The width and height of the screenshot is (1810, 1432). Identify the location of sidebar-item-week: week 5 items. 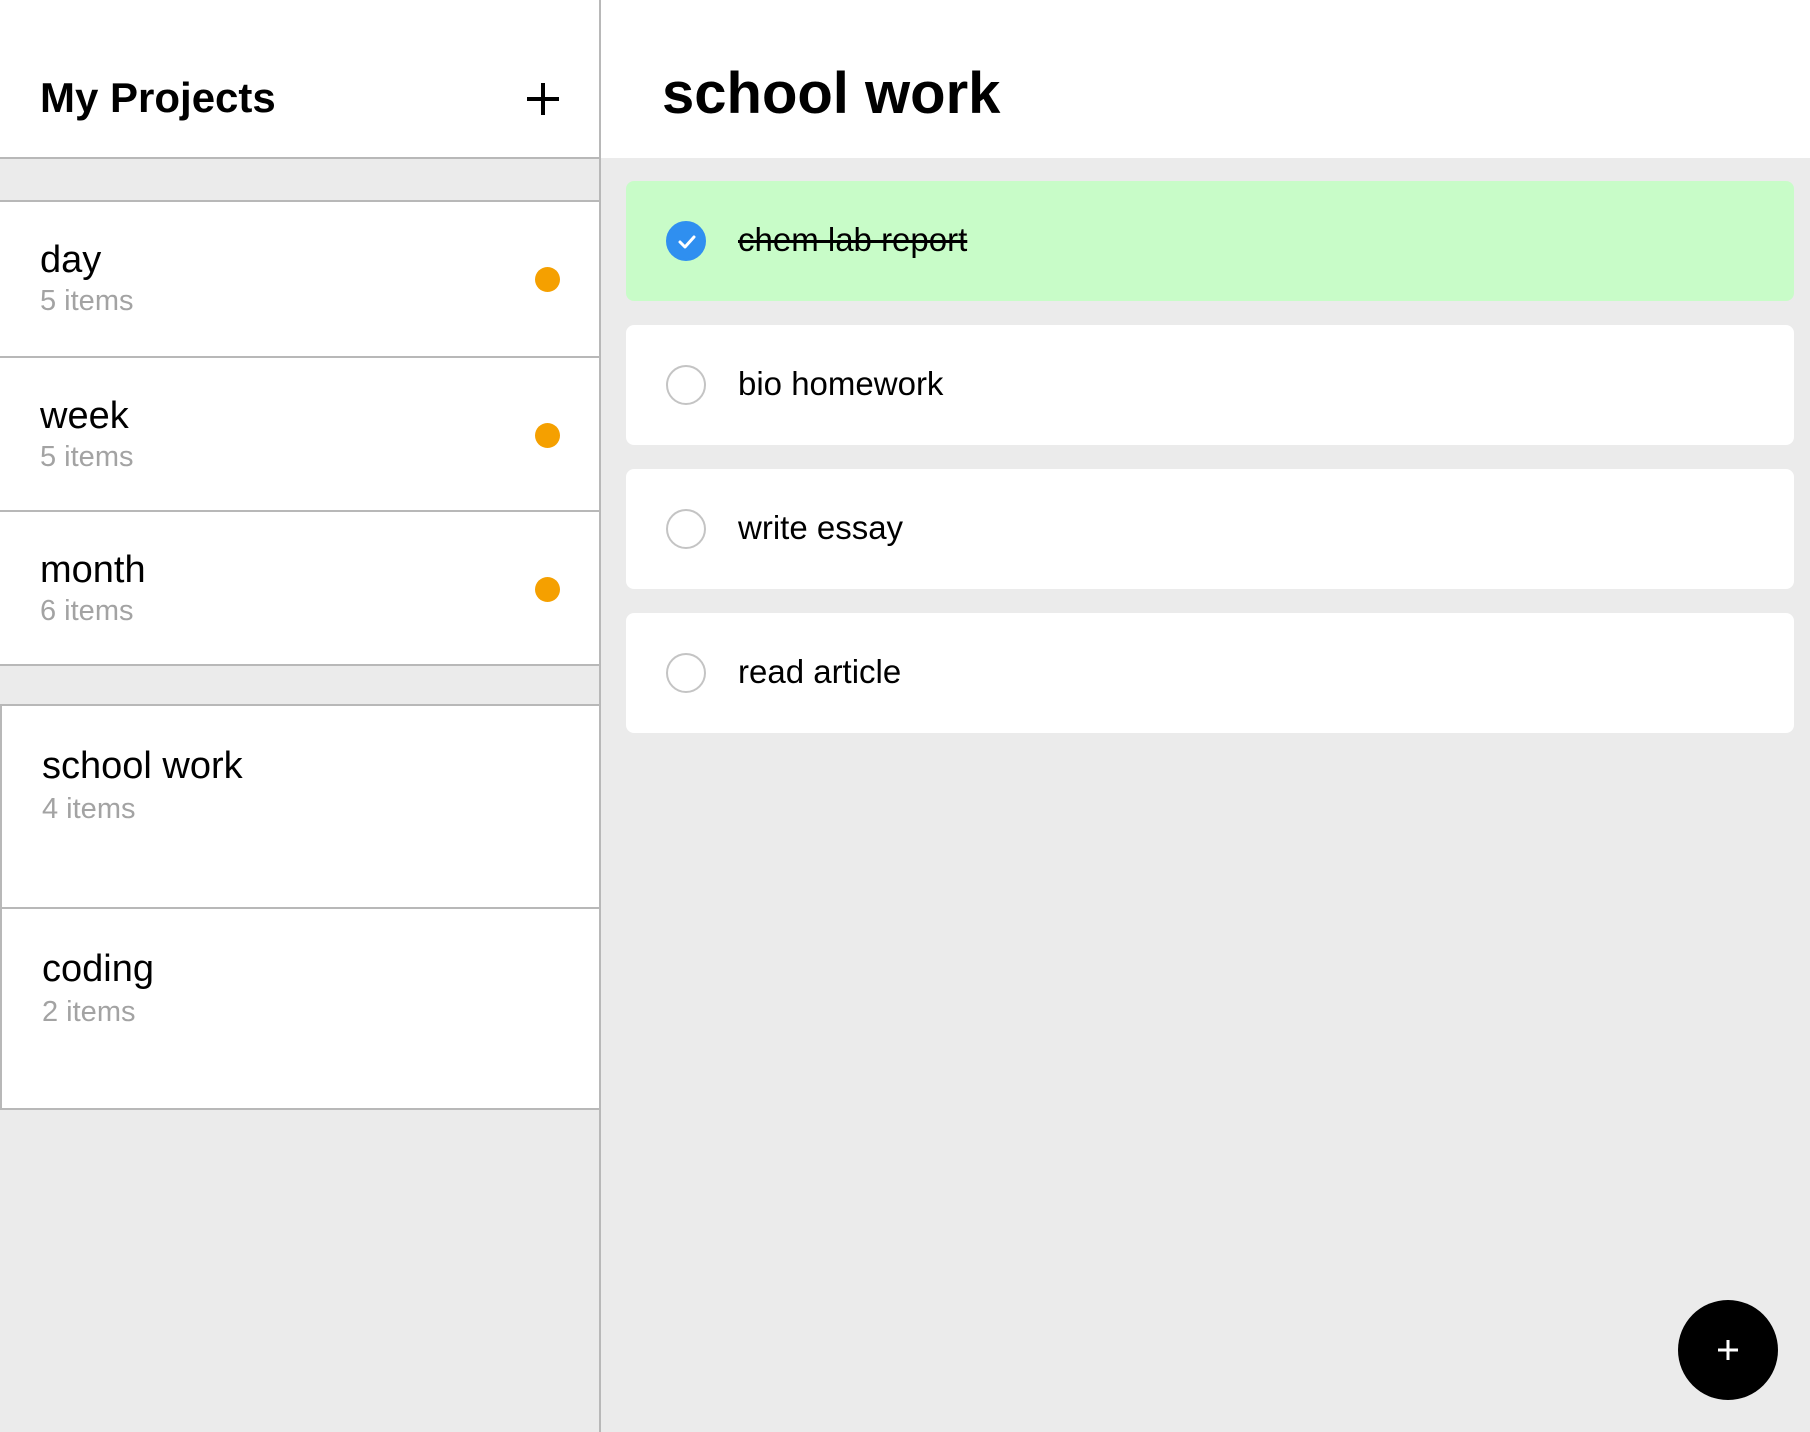
(299, 433).